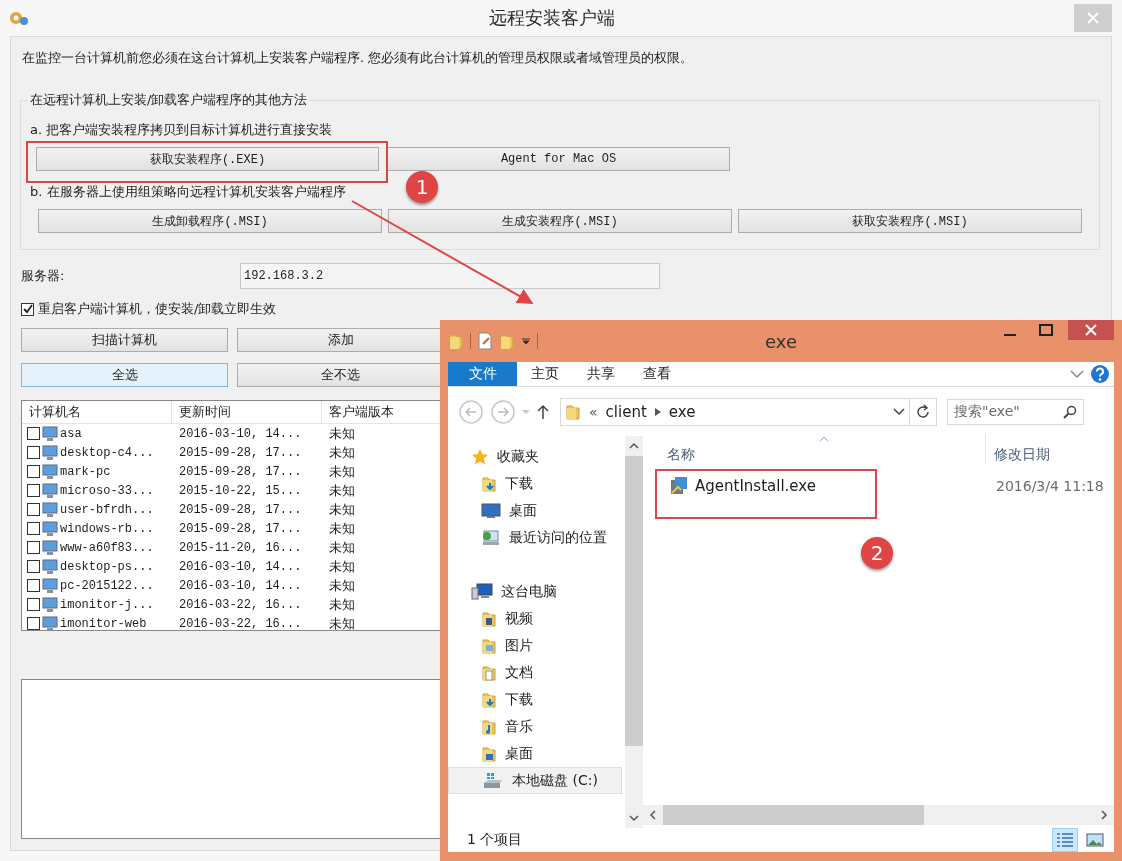  Describe the element at coordinates (552, 18) in the screenshot. I see `window-title: 远程安装客户端` at that location.